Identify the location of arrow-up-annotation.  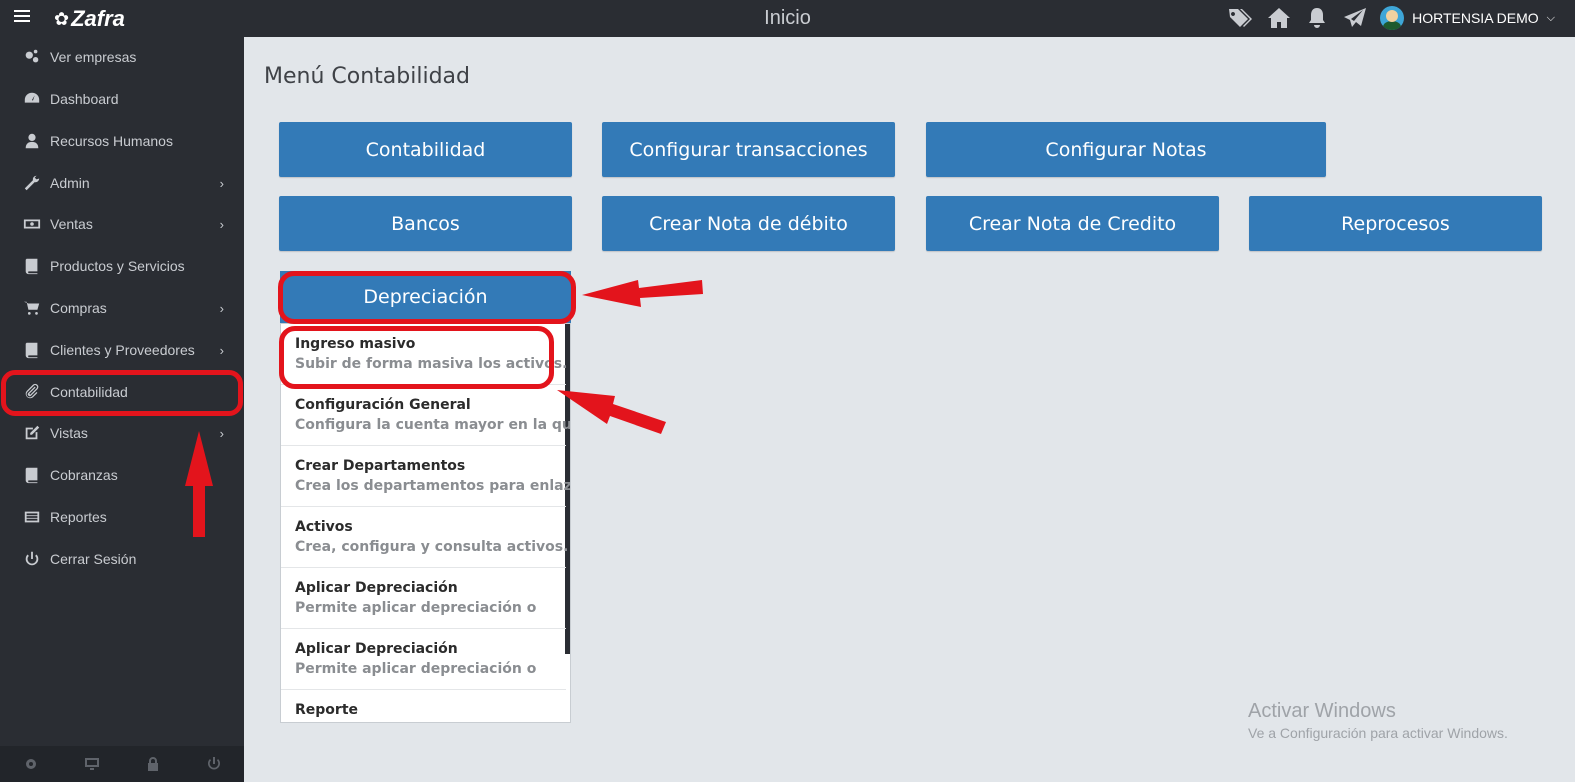
(199, 484).